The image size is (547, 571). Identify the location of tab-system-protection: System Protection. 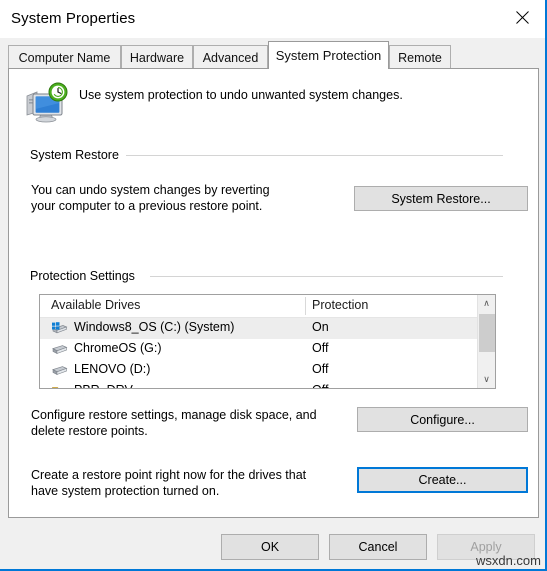
(328, 55).